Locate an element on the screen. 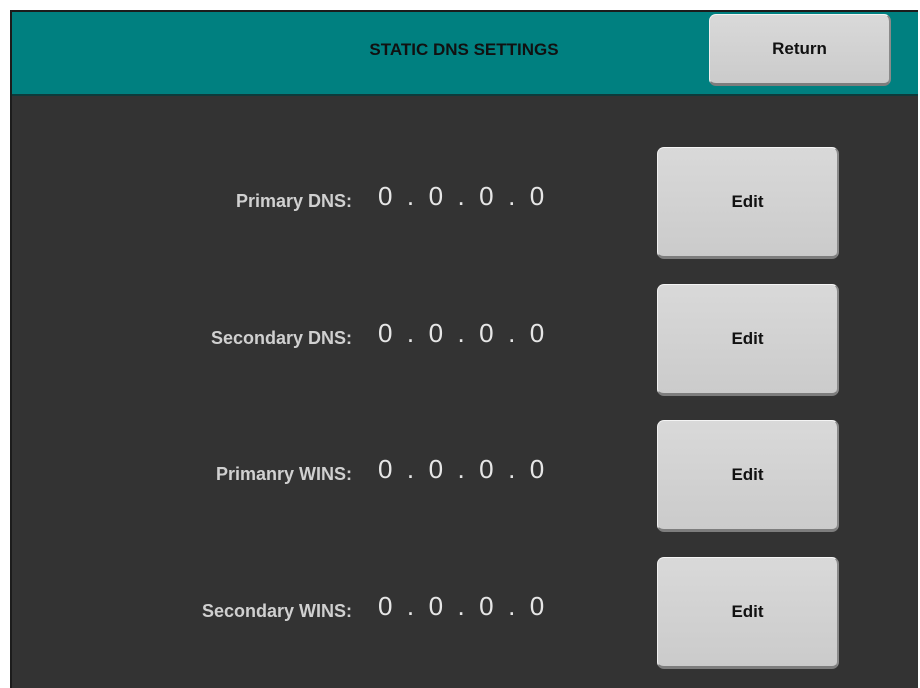  edit-secondary-dns-button: Edit is located at coordinates (748, 340).